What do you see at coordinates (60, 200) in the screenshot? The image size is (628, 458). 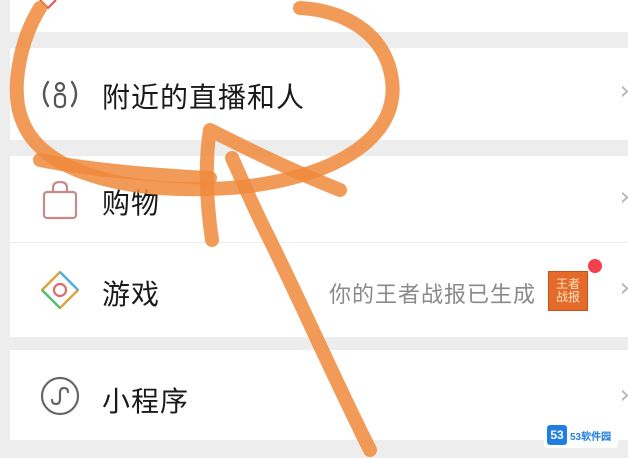 I see `shopping-bag-icon` at bounding box center [60, 200].